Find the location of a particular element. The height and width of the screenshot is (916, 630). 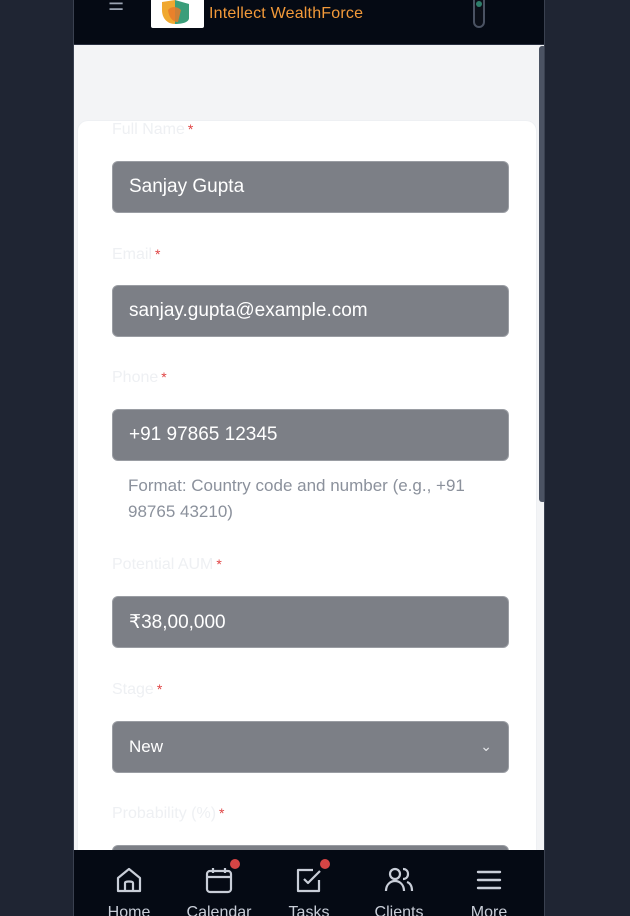

probability-label: Probability (%) * is located at coordinates (168, 813).